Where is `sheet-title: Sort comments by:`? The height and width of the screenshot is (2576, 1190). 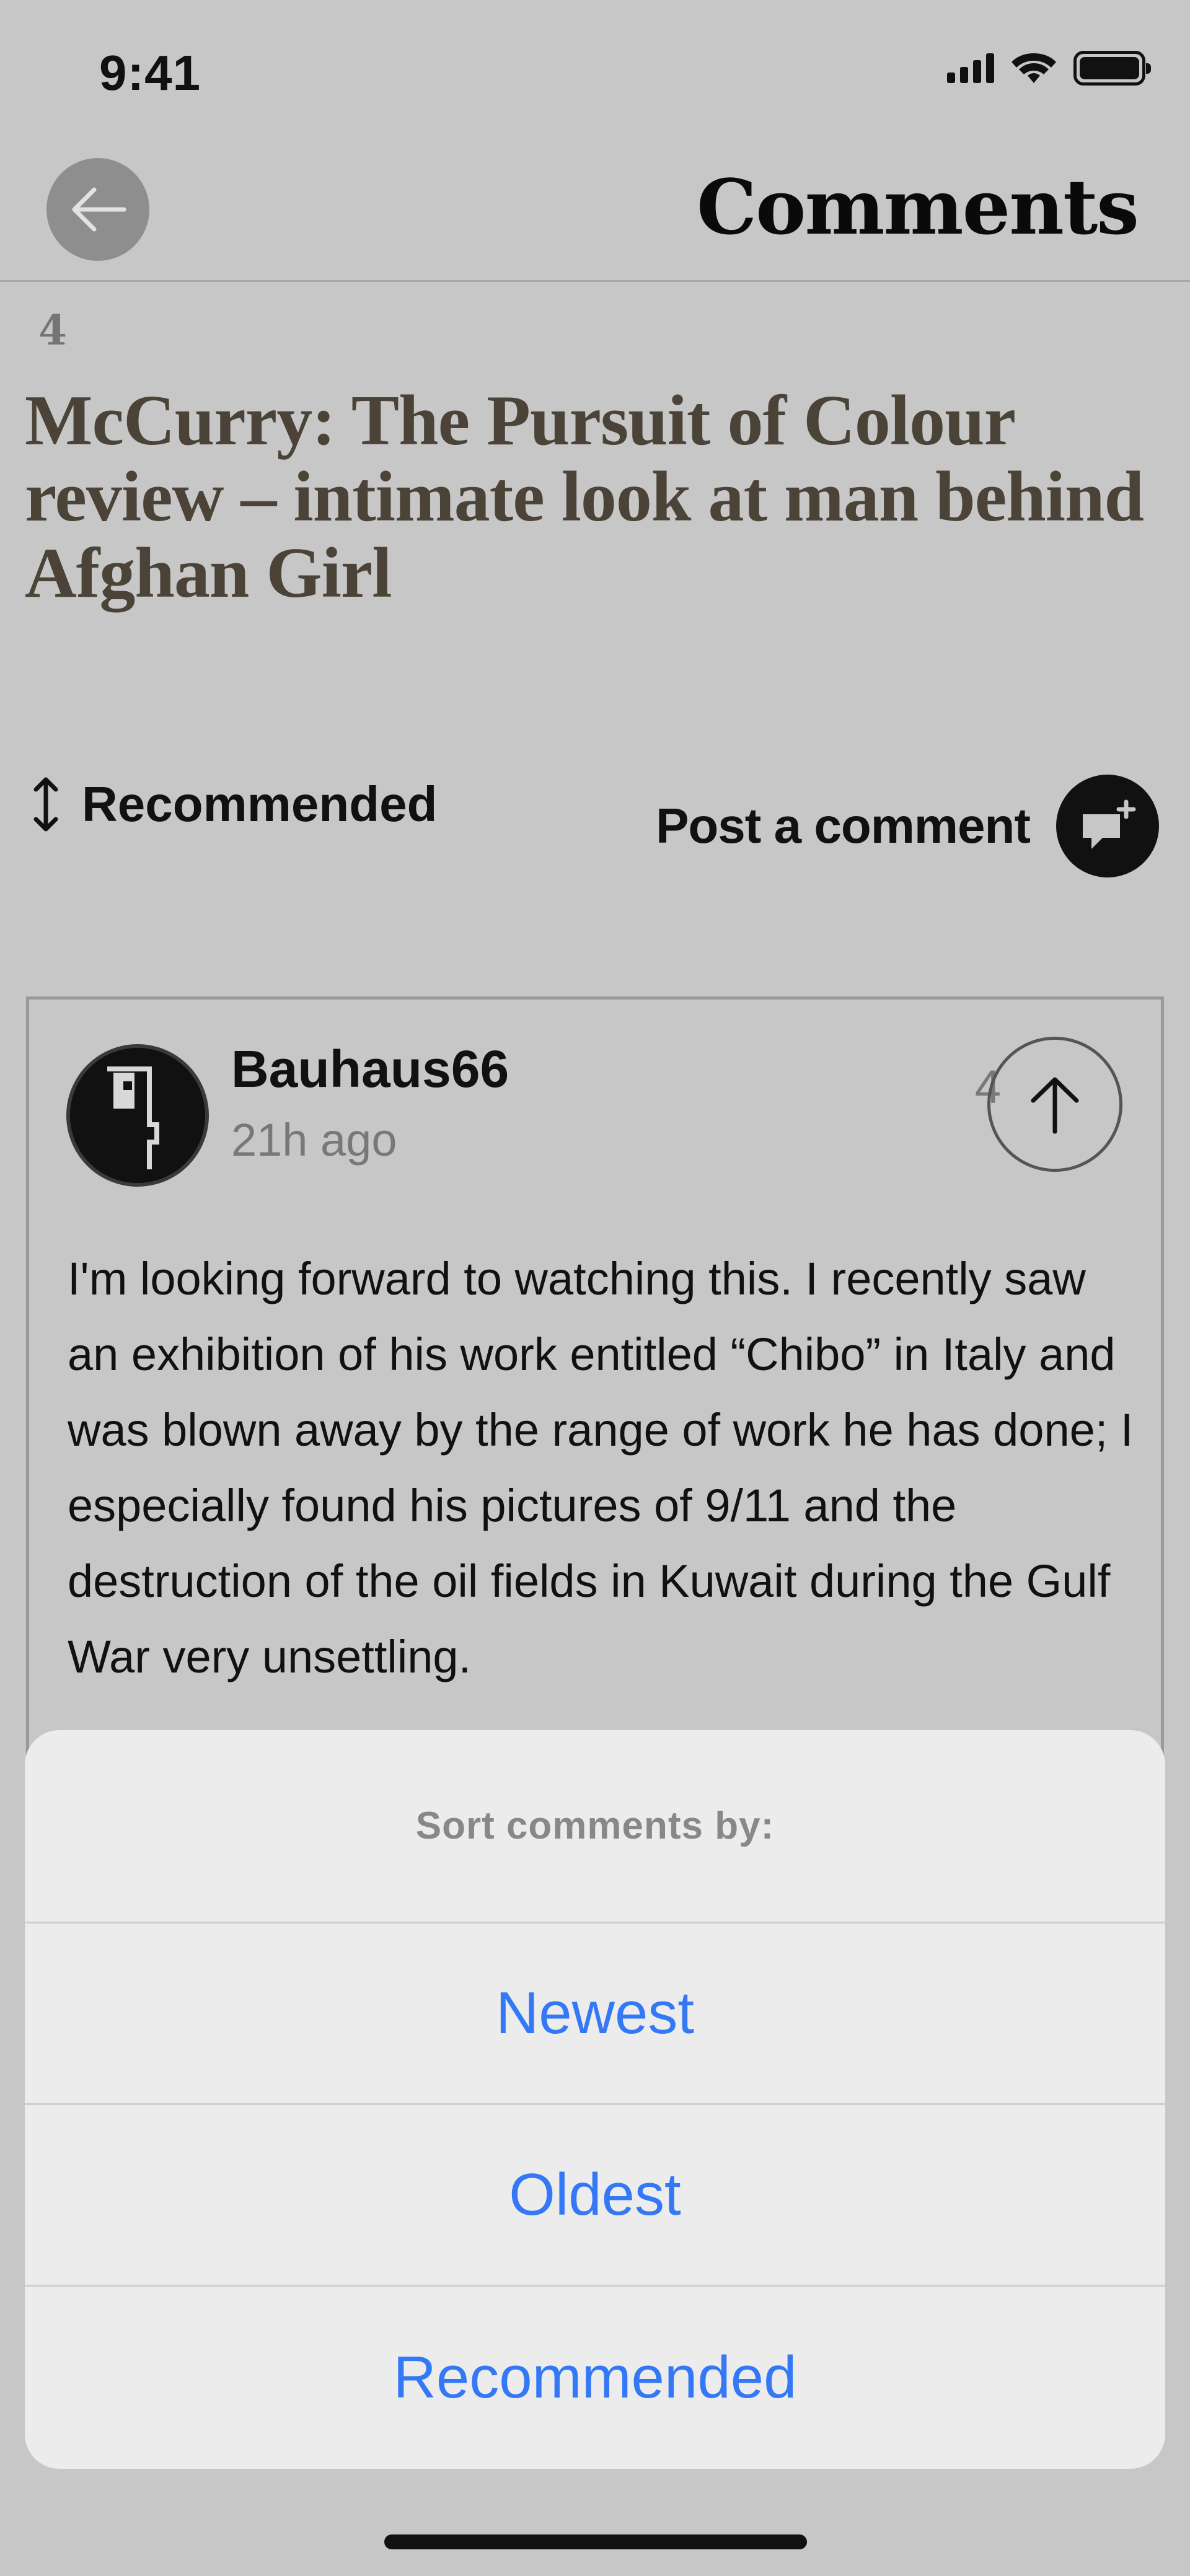 sheet-title: Sort comments by: is located at coordinates (595, 1826).